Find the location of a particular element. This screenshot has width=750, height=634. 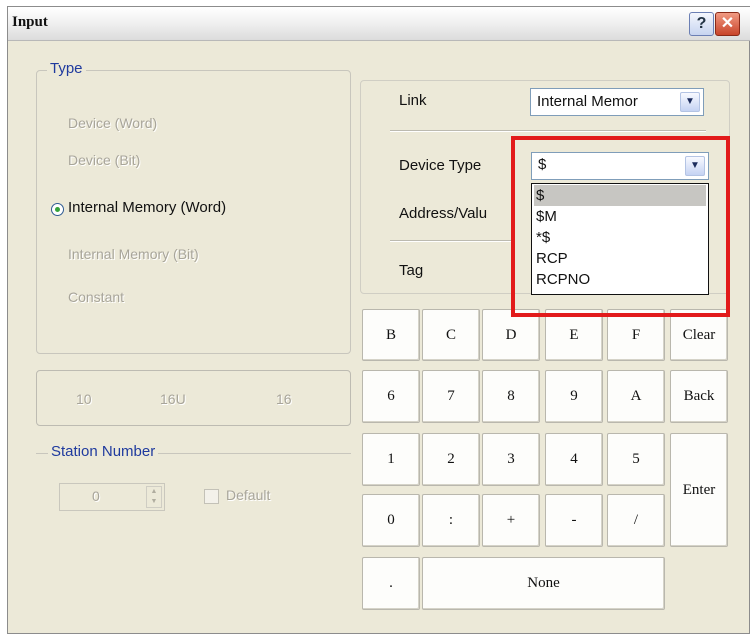

key-a: A is located at coordinates (636, 396).